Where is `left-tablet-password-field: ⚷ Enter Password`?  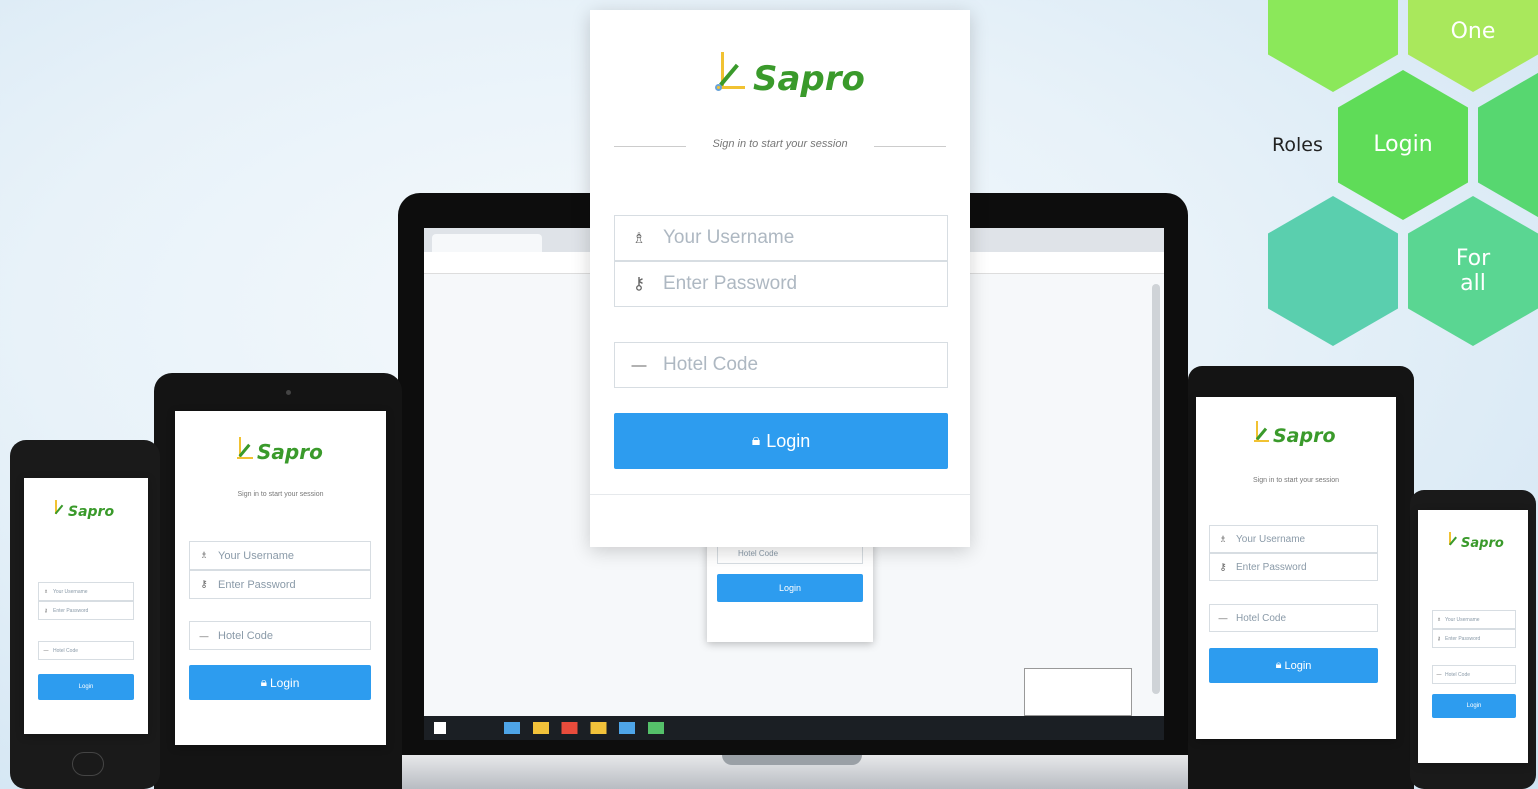 left-tablet-password-field: ⚷ Enter Password is located at coordinates (280, 584).